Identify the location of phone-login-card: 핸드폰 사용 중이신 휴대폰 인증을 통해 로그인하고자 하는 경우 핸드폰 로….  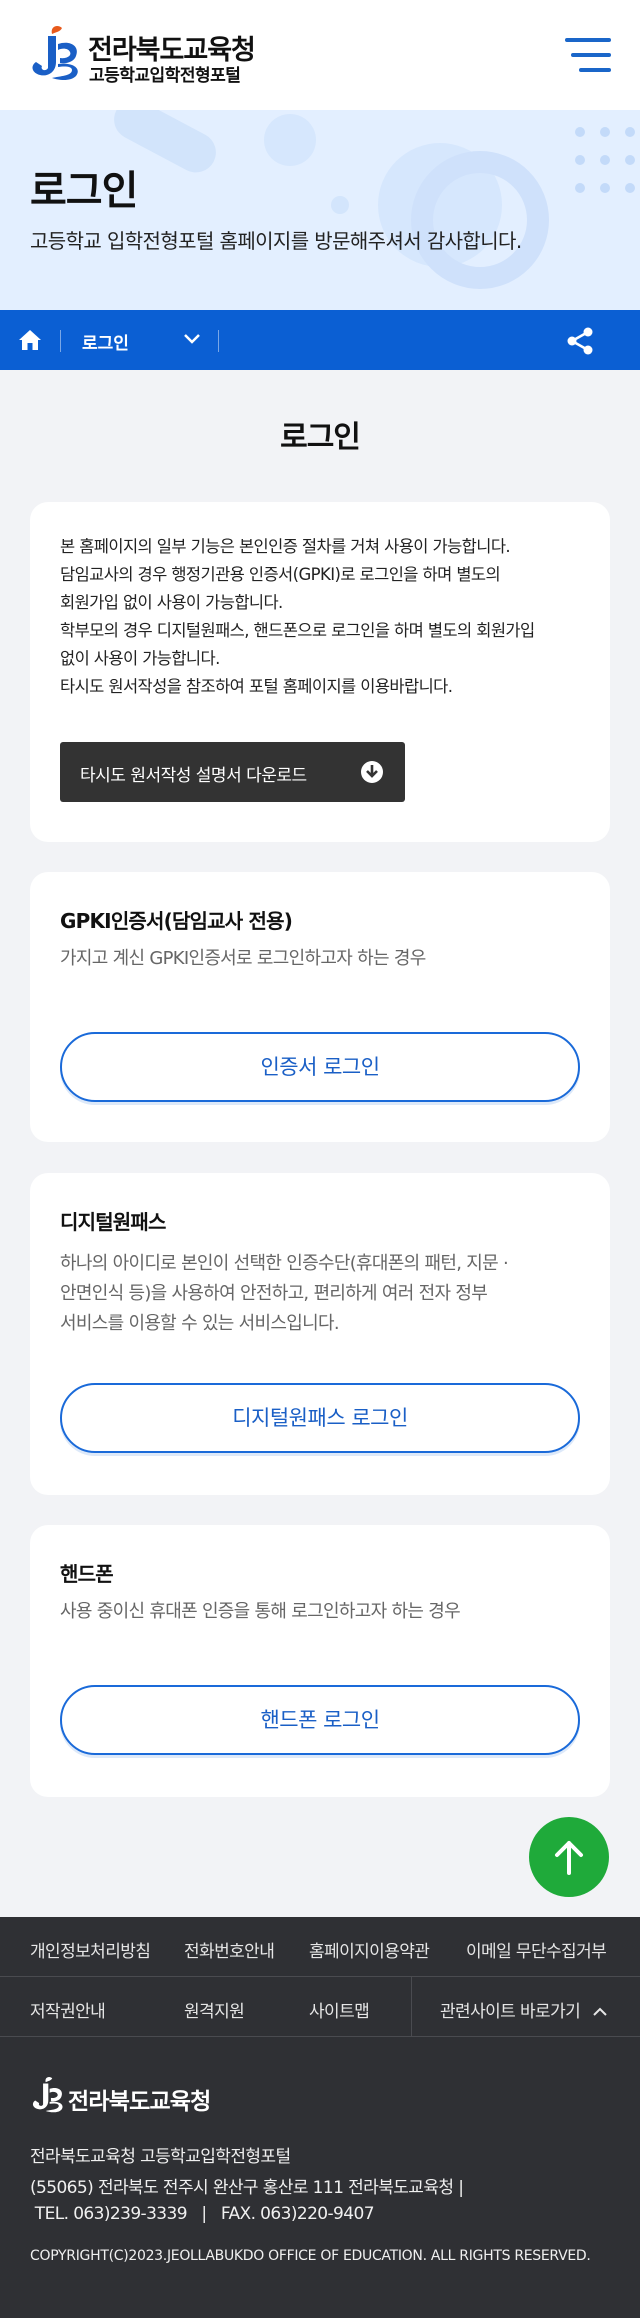
(320, 1661).